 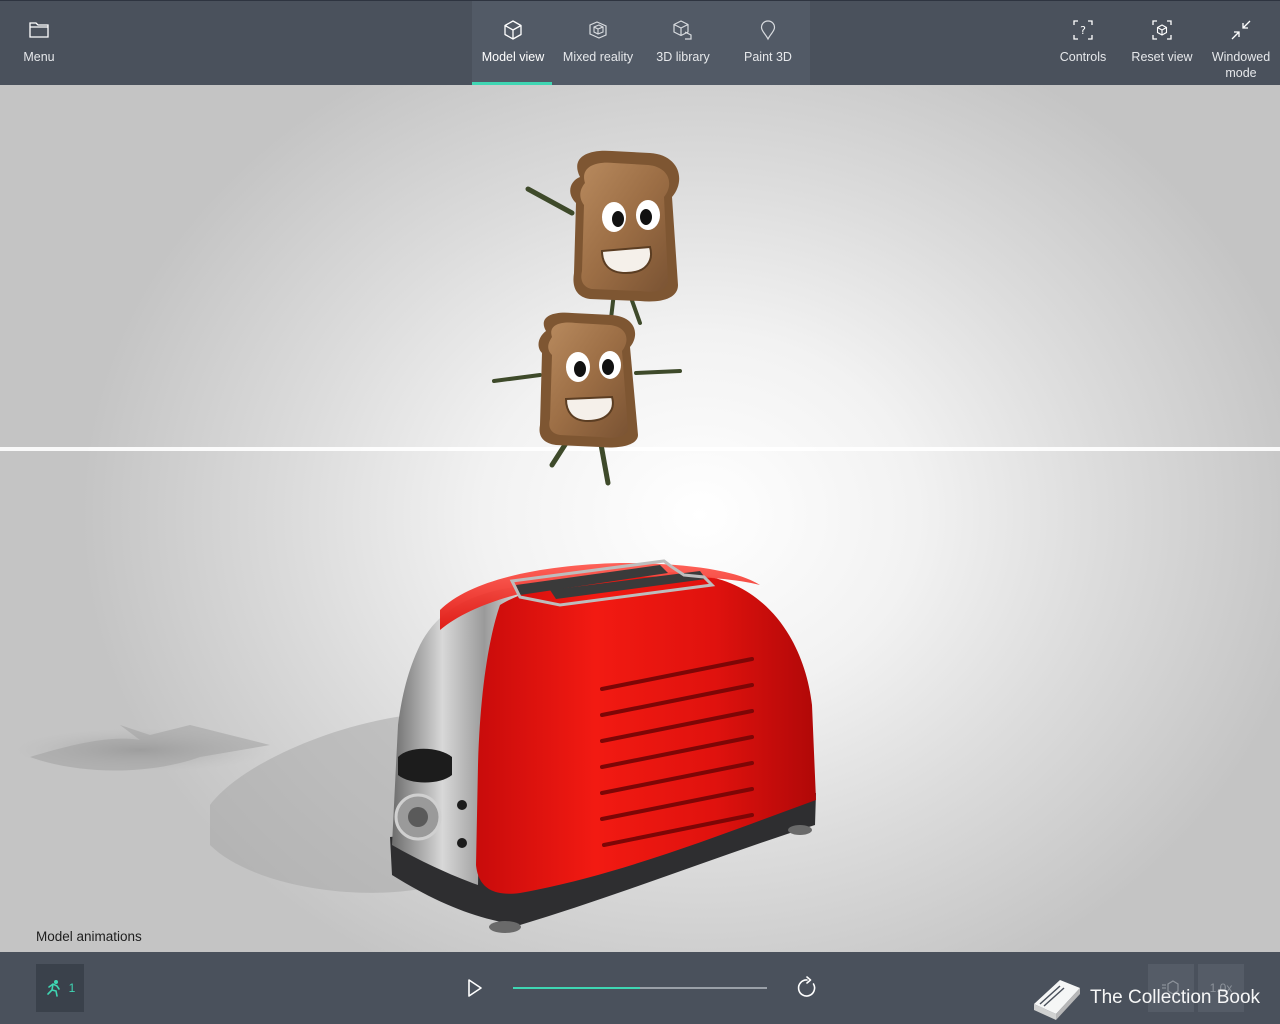 I want to click on menu-label: Menu, so click(x=39, y=57).